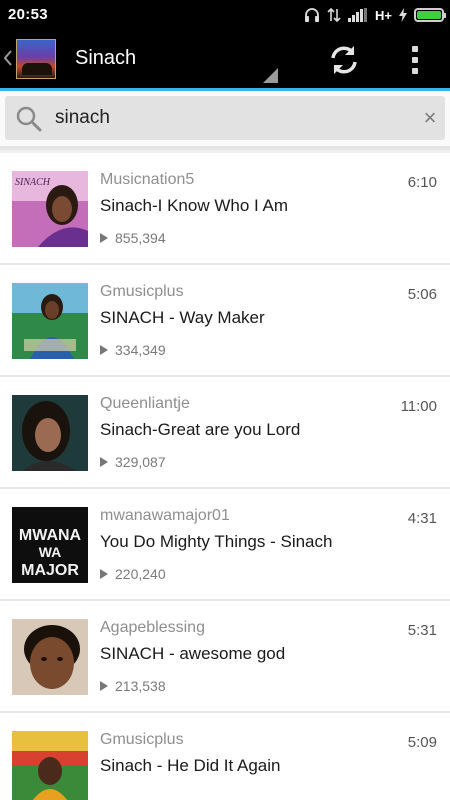 The image size is (450, 800). What do you see at coordinates (192, 654) in the screenshot?
I see `video-title: SINACH - awesome god` at bounding box center [192, 654].